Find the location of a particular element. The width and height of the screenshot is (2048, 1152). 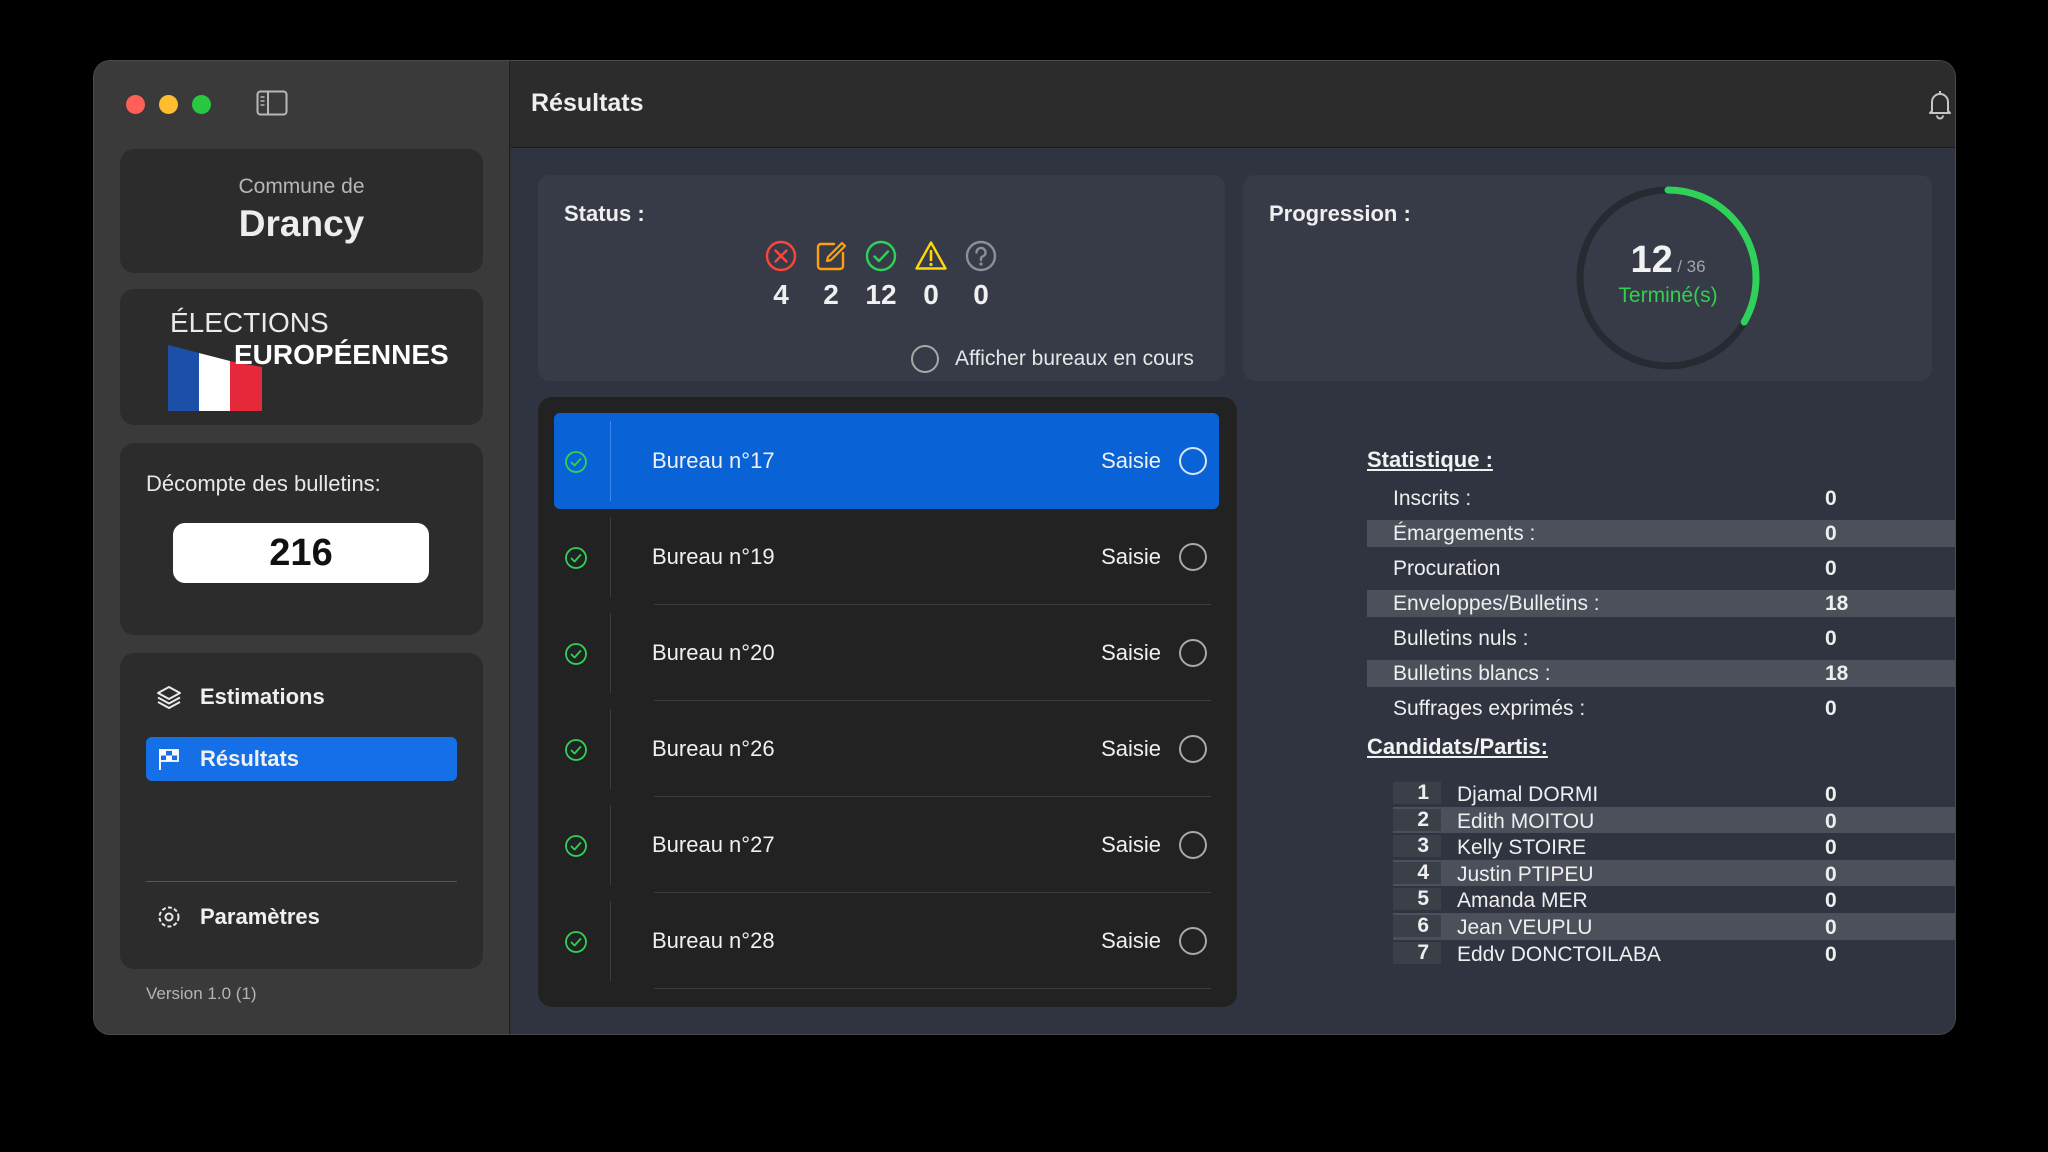

candidate-name: Amanda MER is located at coordinates (1522, 901).